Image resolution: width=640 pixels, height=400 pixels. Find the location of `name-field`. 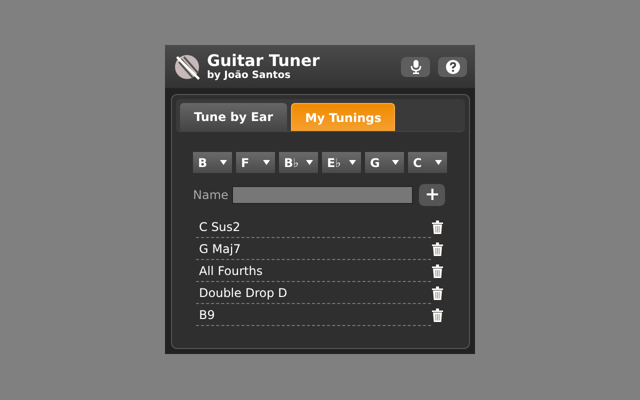

name-field is located at coordinates (323, 195).